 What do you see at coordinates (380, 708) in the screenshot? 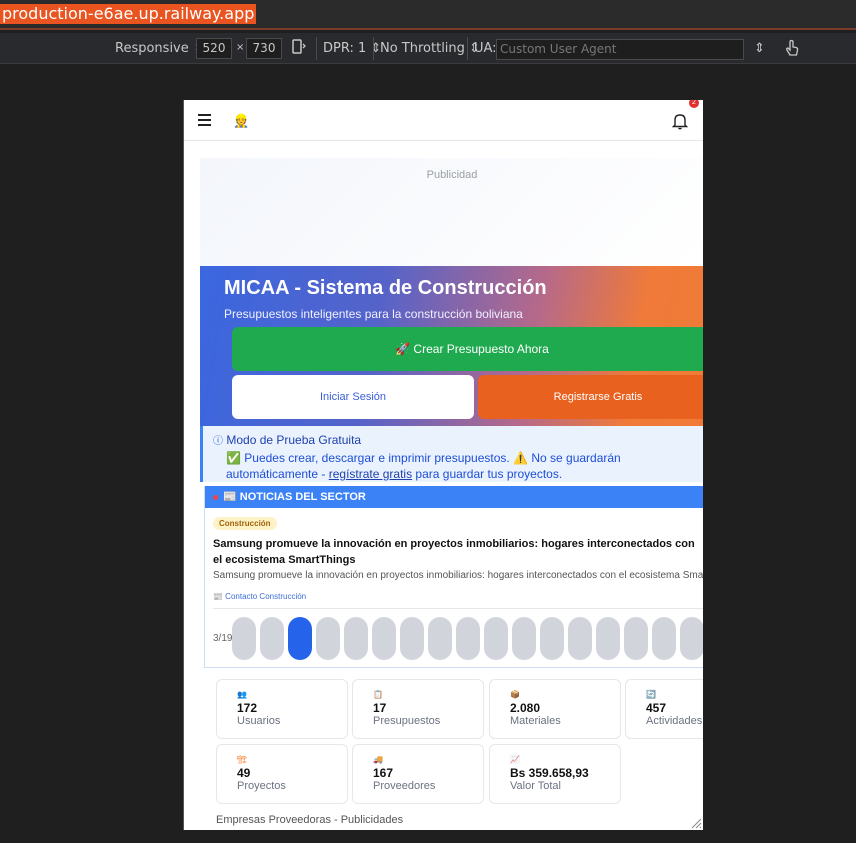
I see `stat-value: 17` at bounding box center [380, 708].